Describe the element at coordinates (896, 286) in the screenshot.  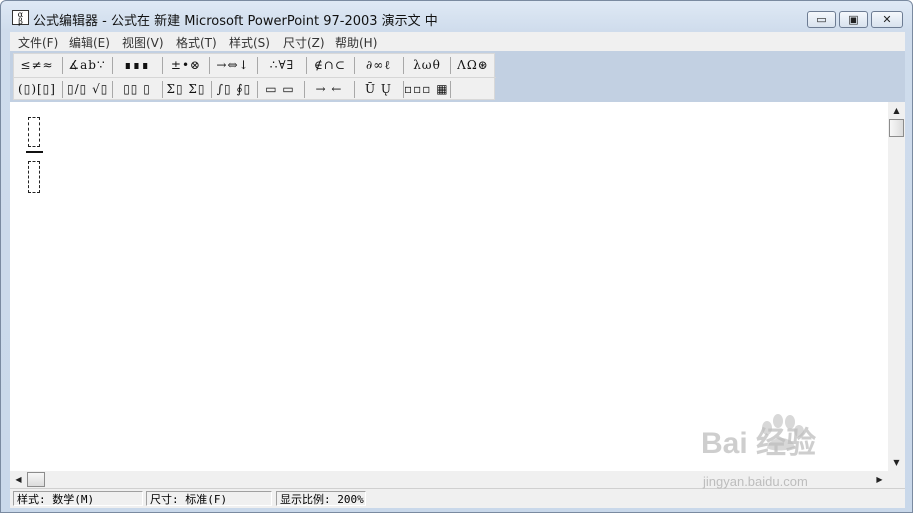
I see `vertical-scrollbar: ▲ ▼` at that location.